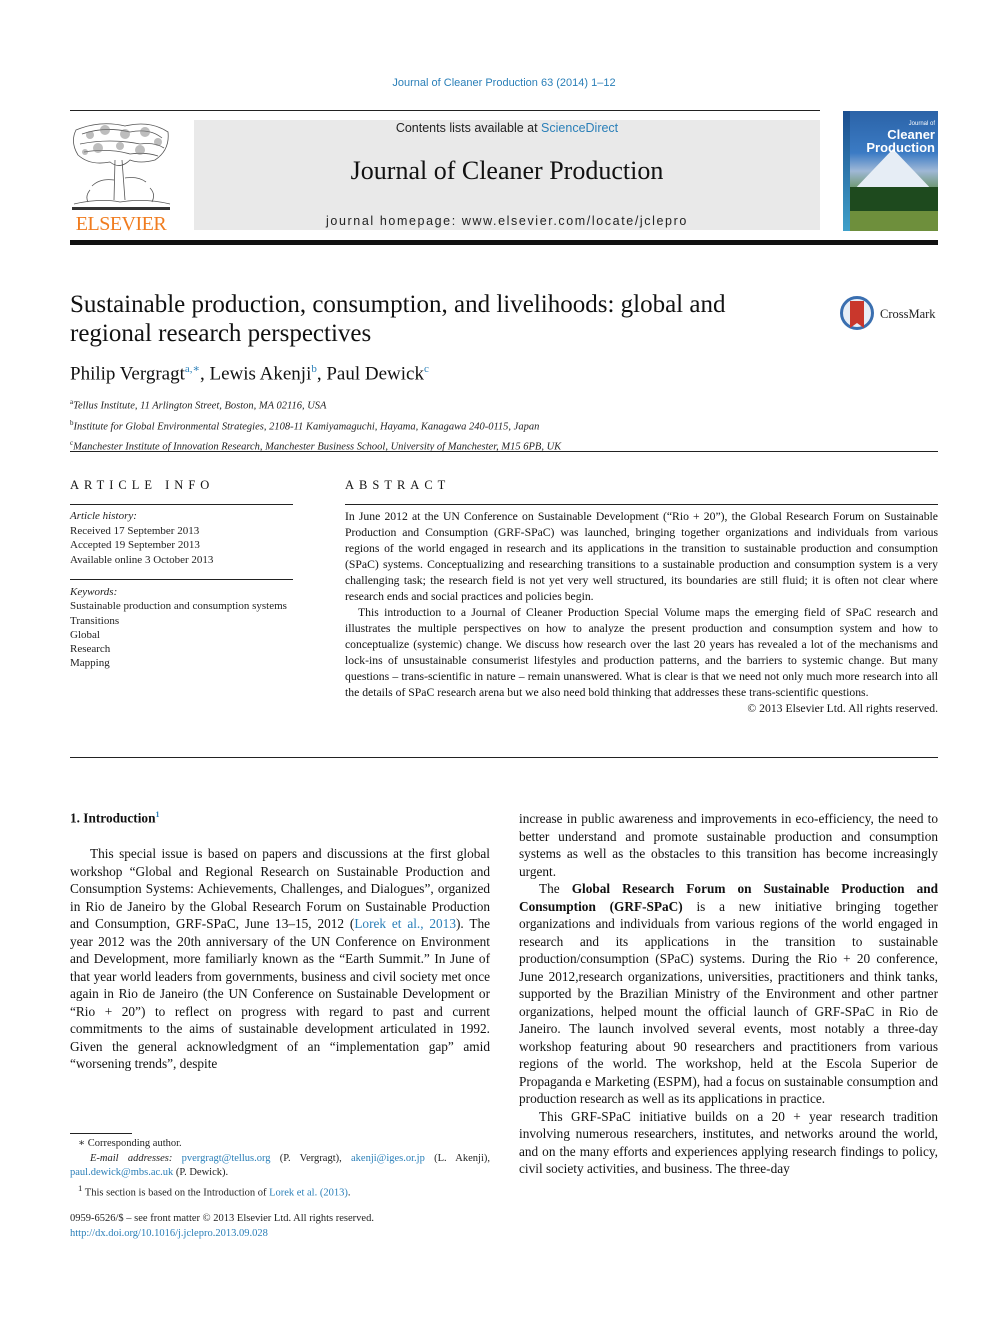 The width and height of the screenshot is (992, 1323). Describe the element at coordinates (349, 1192) in the screenshot. I see `footnote-text: .` at that location.